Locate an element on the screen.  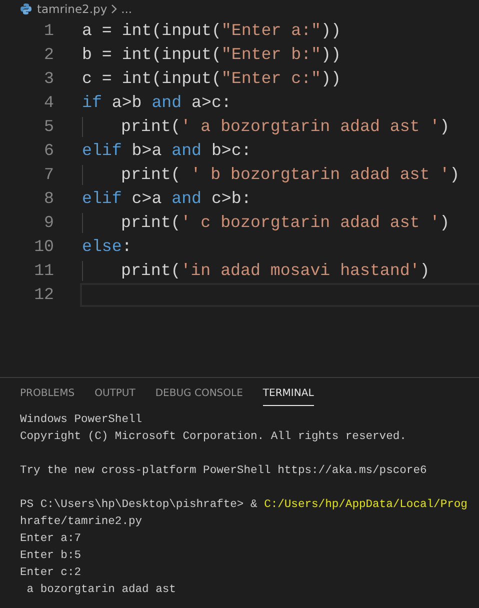
code-line: elif b>a and b>c: is located at coordinates (167, 151).